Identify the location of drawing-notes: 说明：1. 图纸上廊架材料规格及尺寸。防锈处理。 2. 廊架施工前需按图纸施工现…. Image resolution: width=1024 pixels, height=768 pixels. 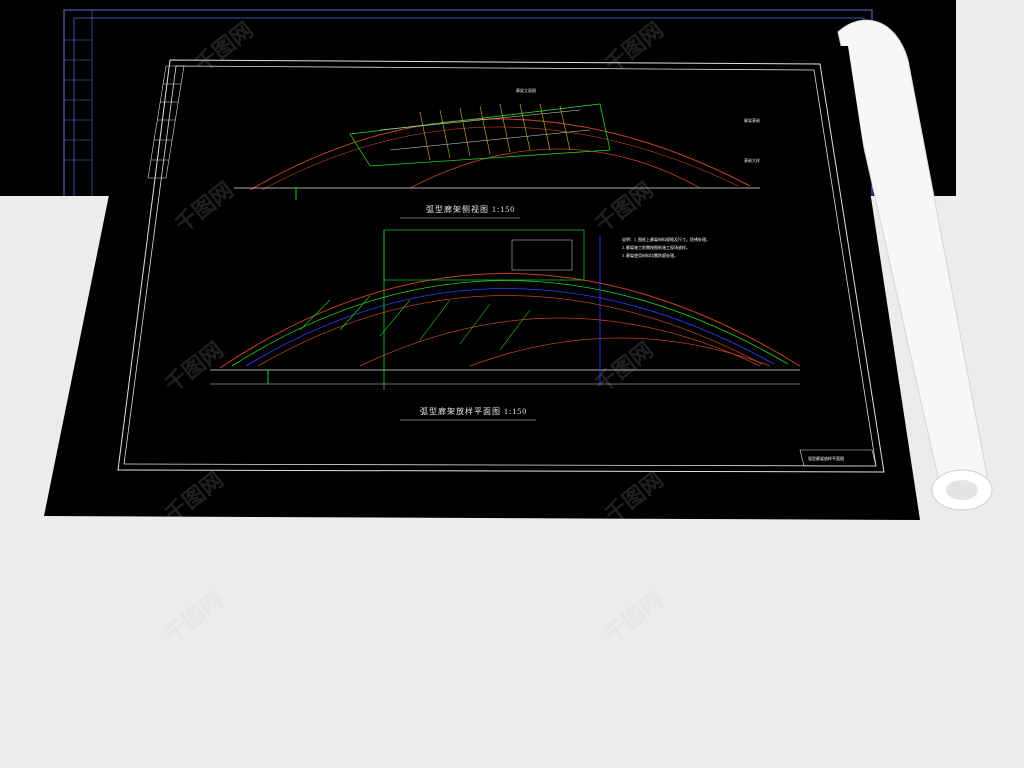
(666, 248).